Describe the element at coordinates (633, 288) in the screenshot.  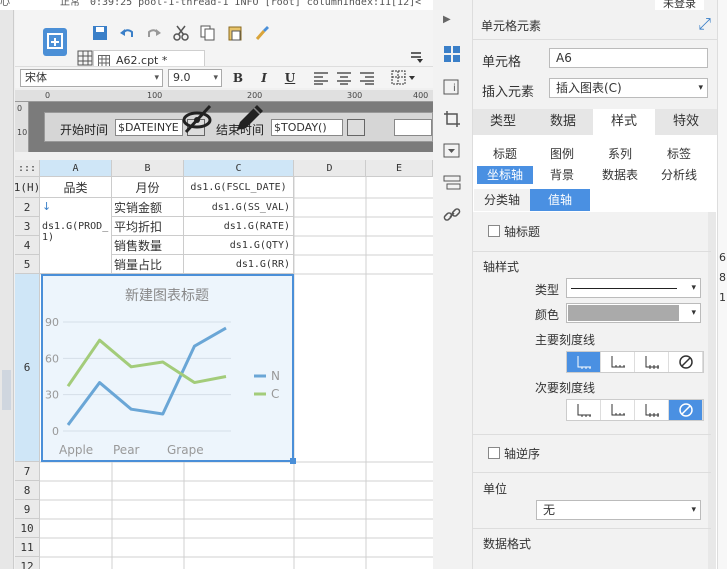
I see `line-type-select: ▾` at that location.